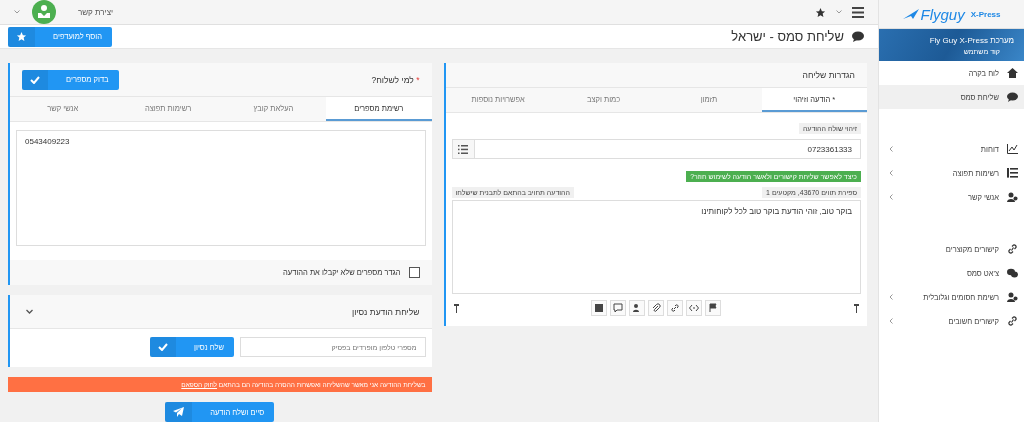 The height and width of the screenshot is (422, 1024). Describe the element at coordinates (694, 308) in the screenshot. I see `code-icon` at that location.